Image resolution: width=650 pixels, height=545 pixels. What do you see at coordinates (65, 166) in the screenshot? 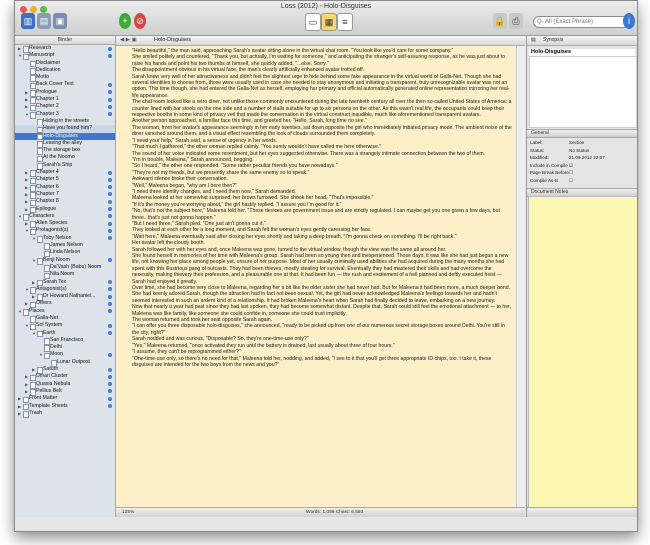
I see `binder-item: Sarah's Ship` at bounding box center [65, 166].